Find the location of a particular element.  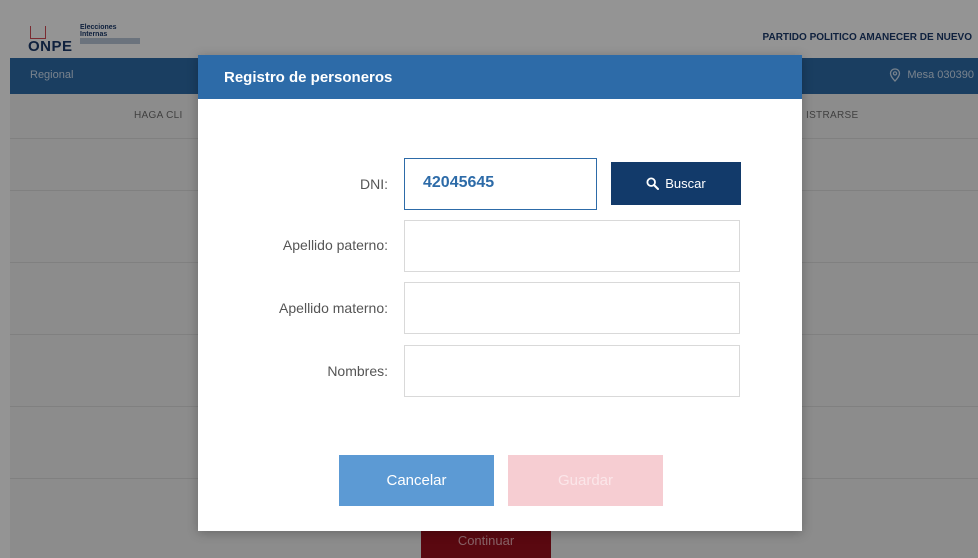

nombres-field is located at coordinates (572, 371).